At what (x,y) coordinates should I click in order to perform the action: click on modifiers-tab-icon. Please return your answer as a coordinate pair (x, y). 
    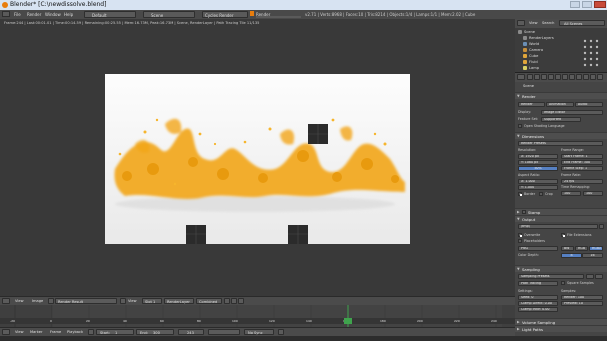
    Looking at the image, I should click on (572, 77).